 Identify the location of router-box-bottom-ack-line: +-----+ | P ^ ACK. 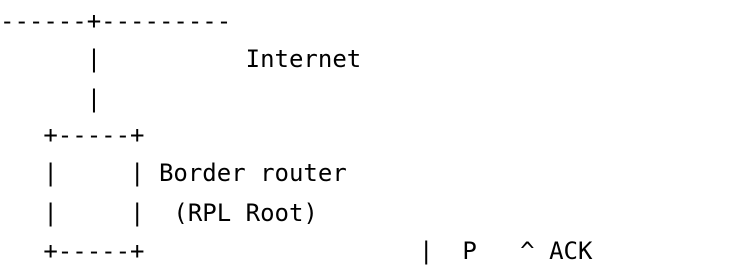
(296, 251).